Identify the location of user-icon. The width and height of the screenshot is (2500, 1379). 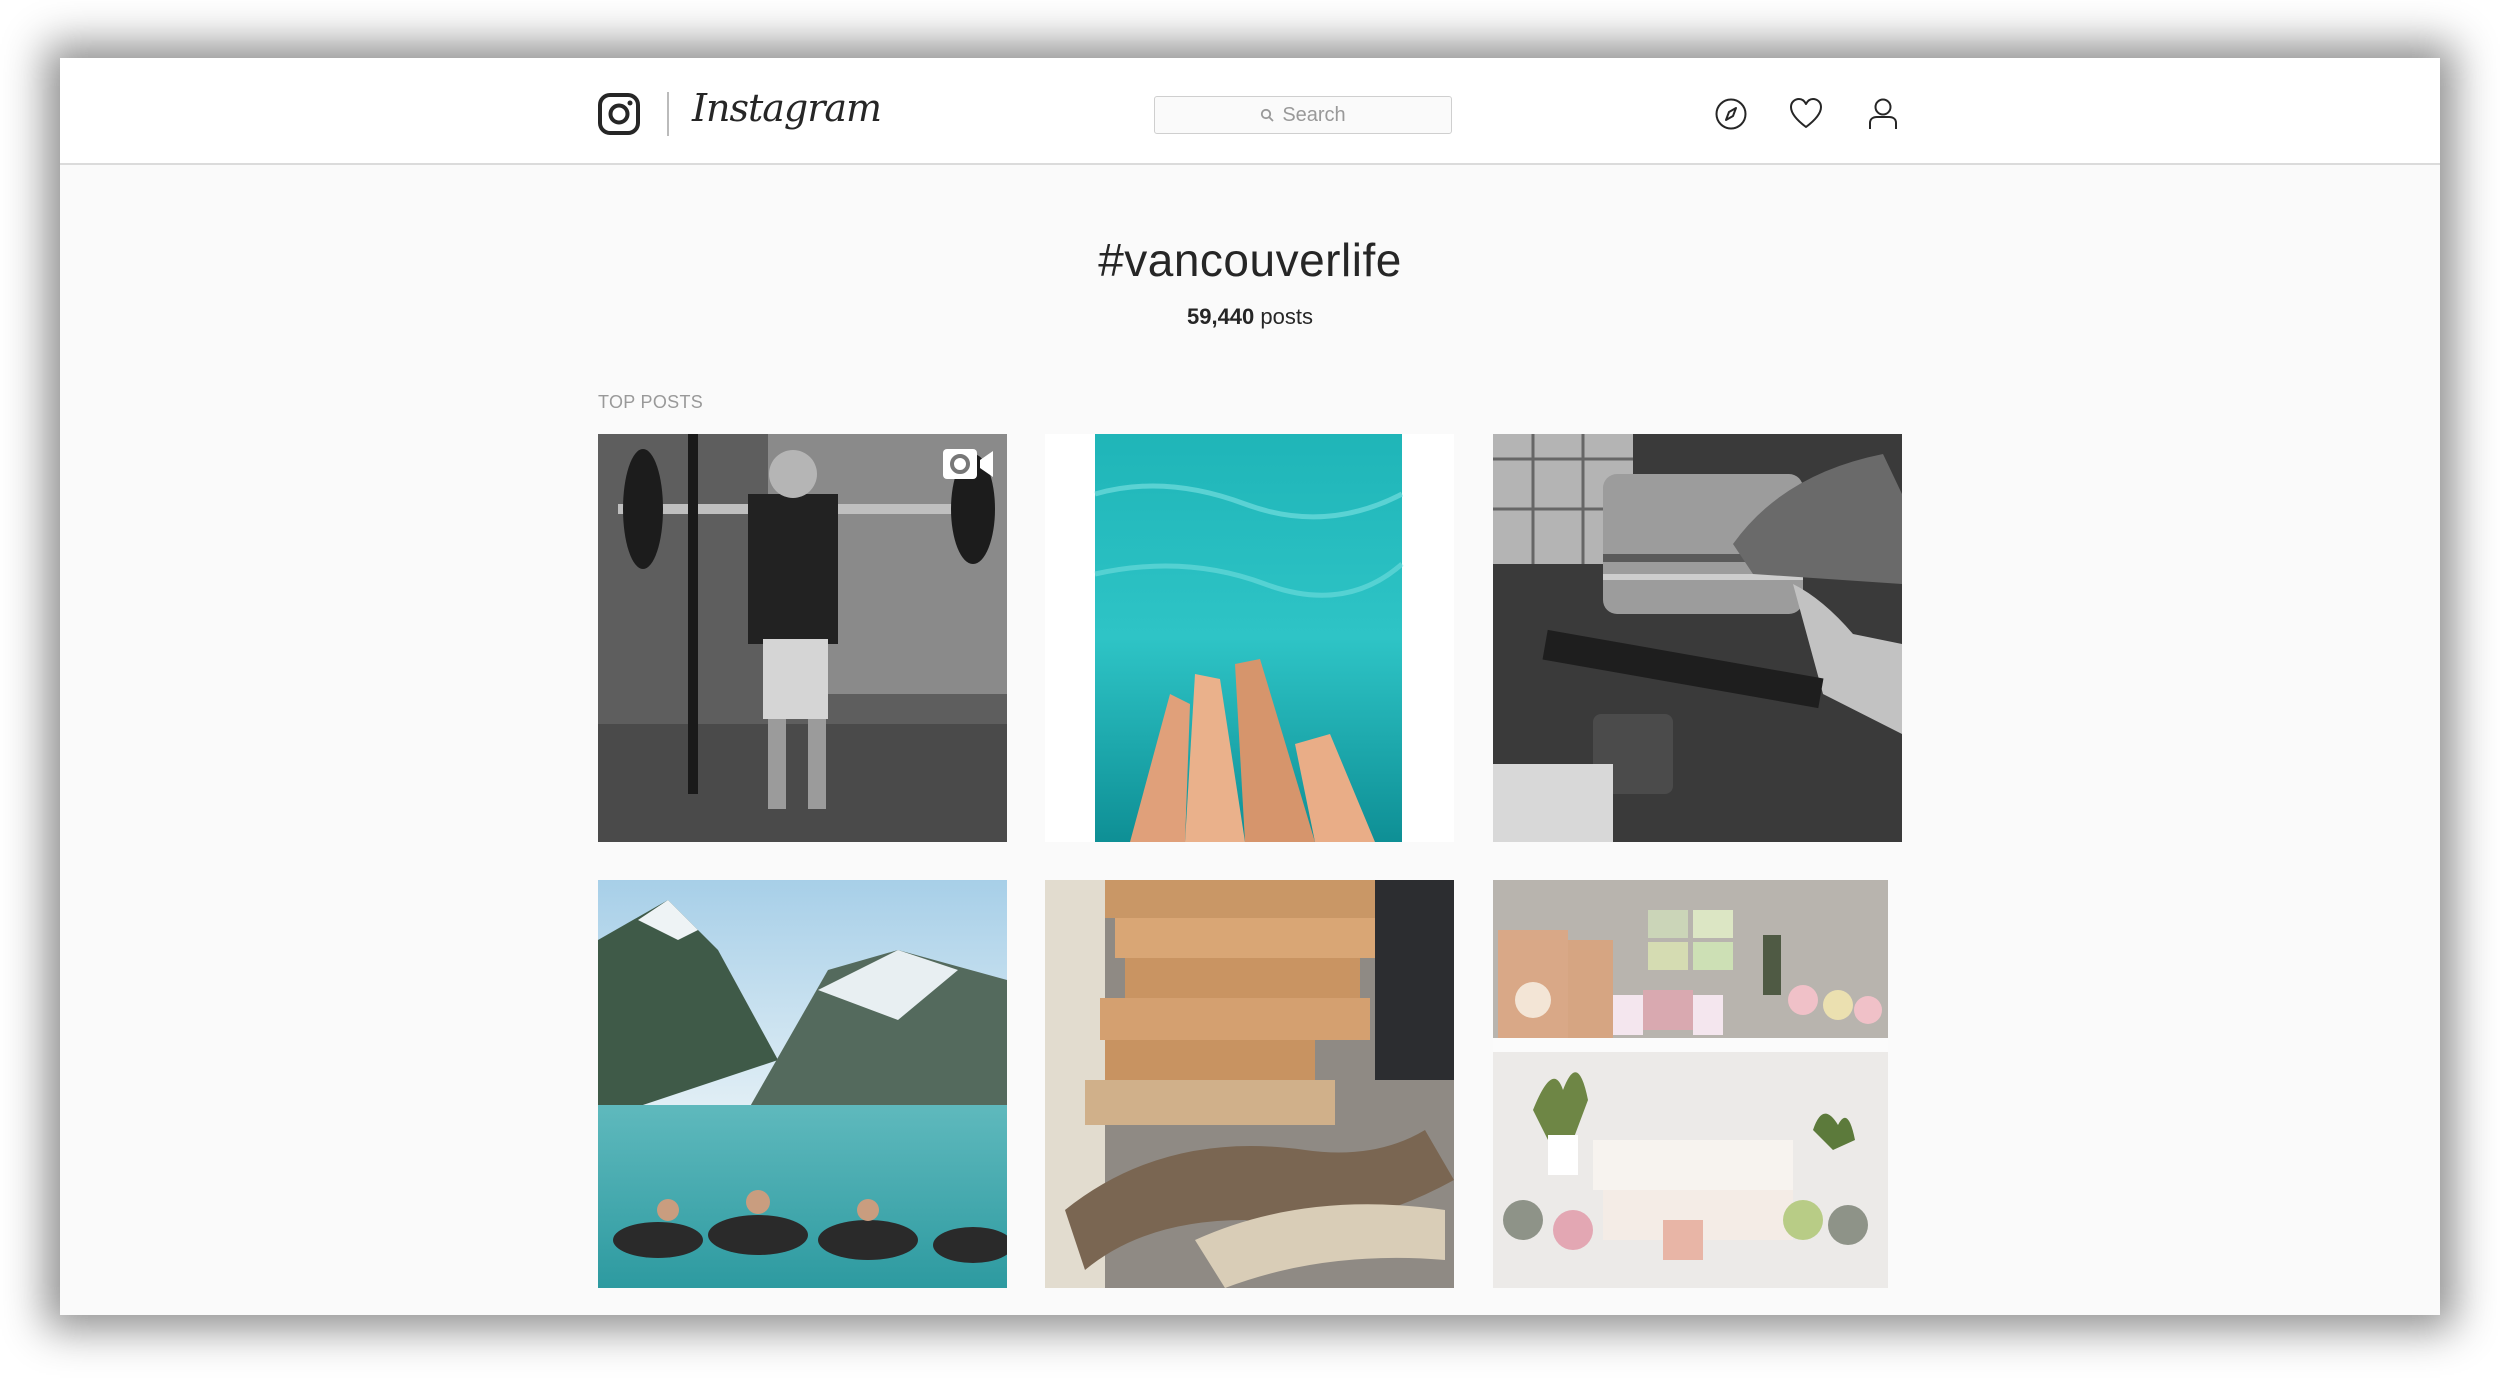
(1883, 113).